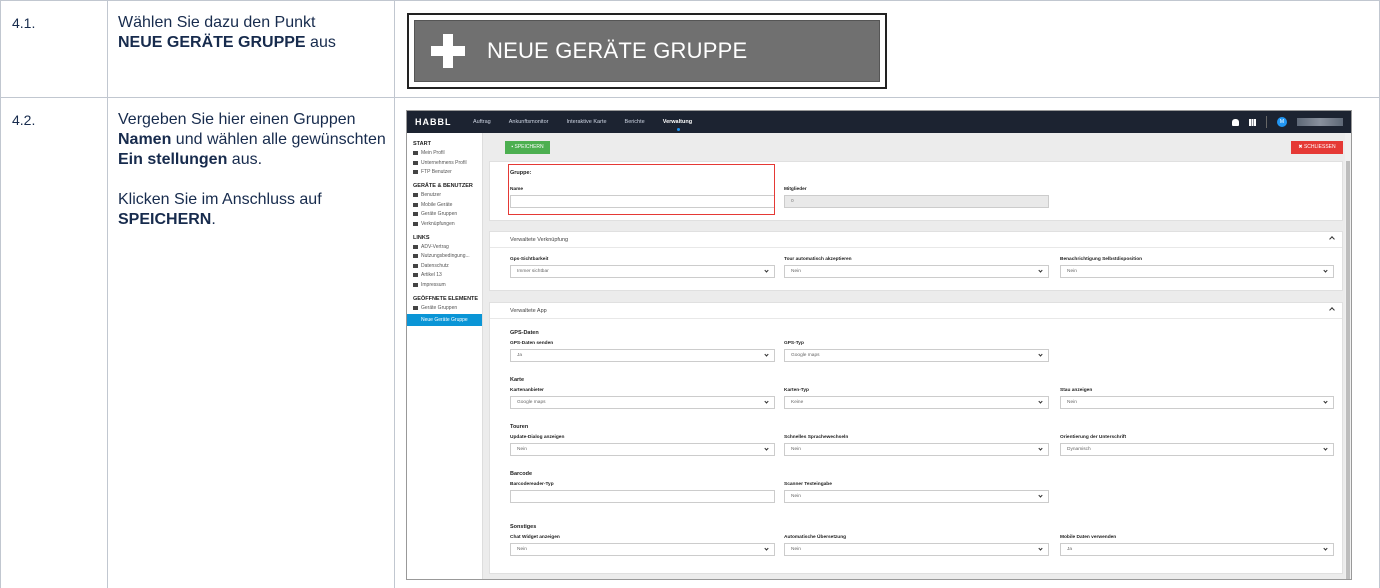 This screenshot has height=588, width=1380. I want to click on close-button: ✖ SCHLIESSEN, so click(1317, 147).